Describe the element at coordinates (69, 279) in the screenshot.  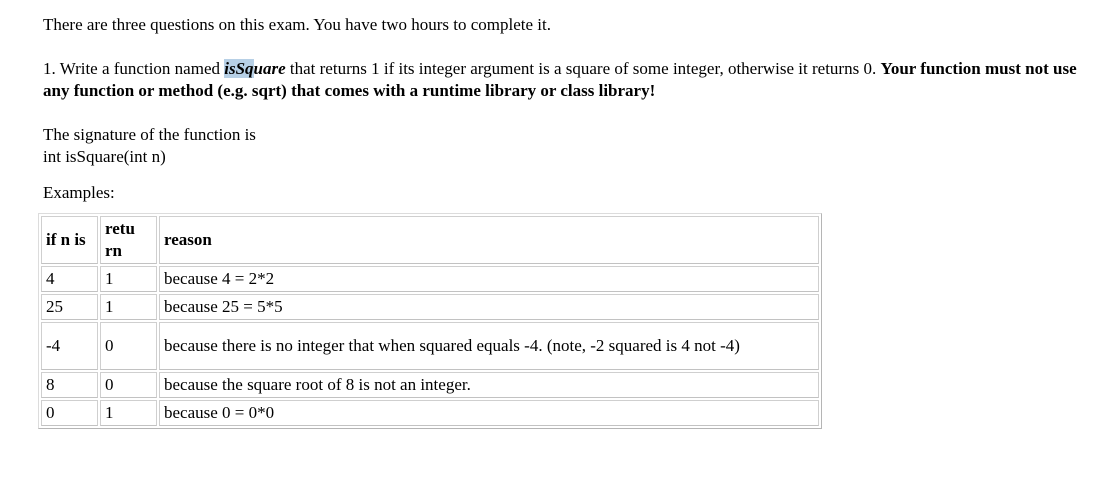
I see `cell-n: 4` at that location.